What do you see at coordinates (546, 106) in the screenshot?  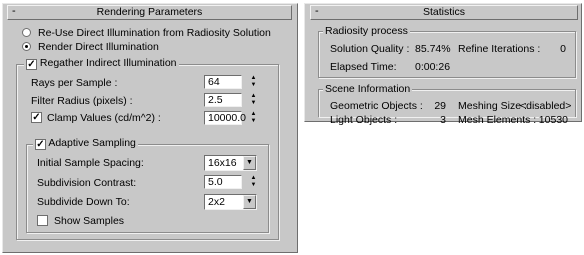 I see `meshing-size-value: <disabled>` at bounding box center [546, 106].